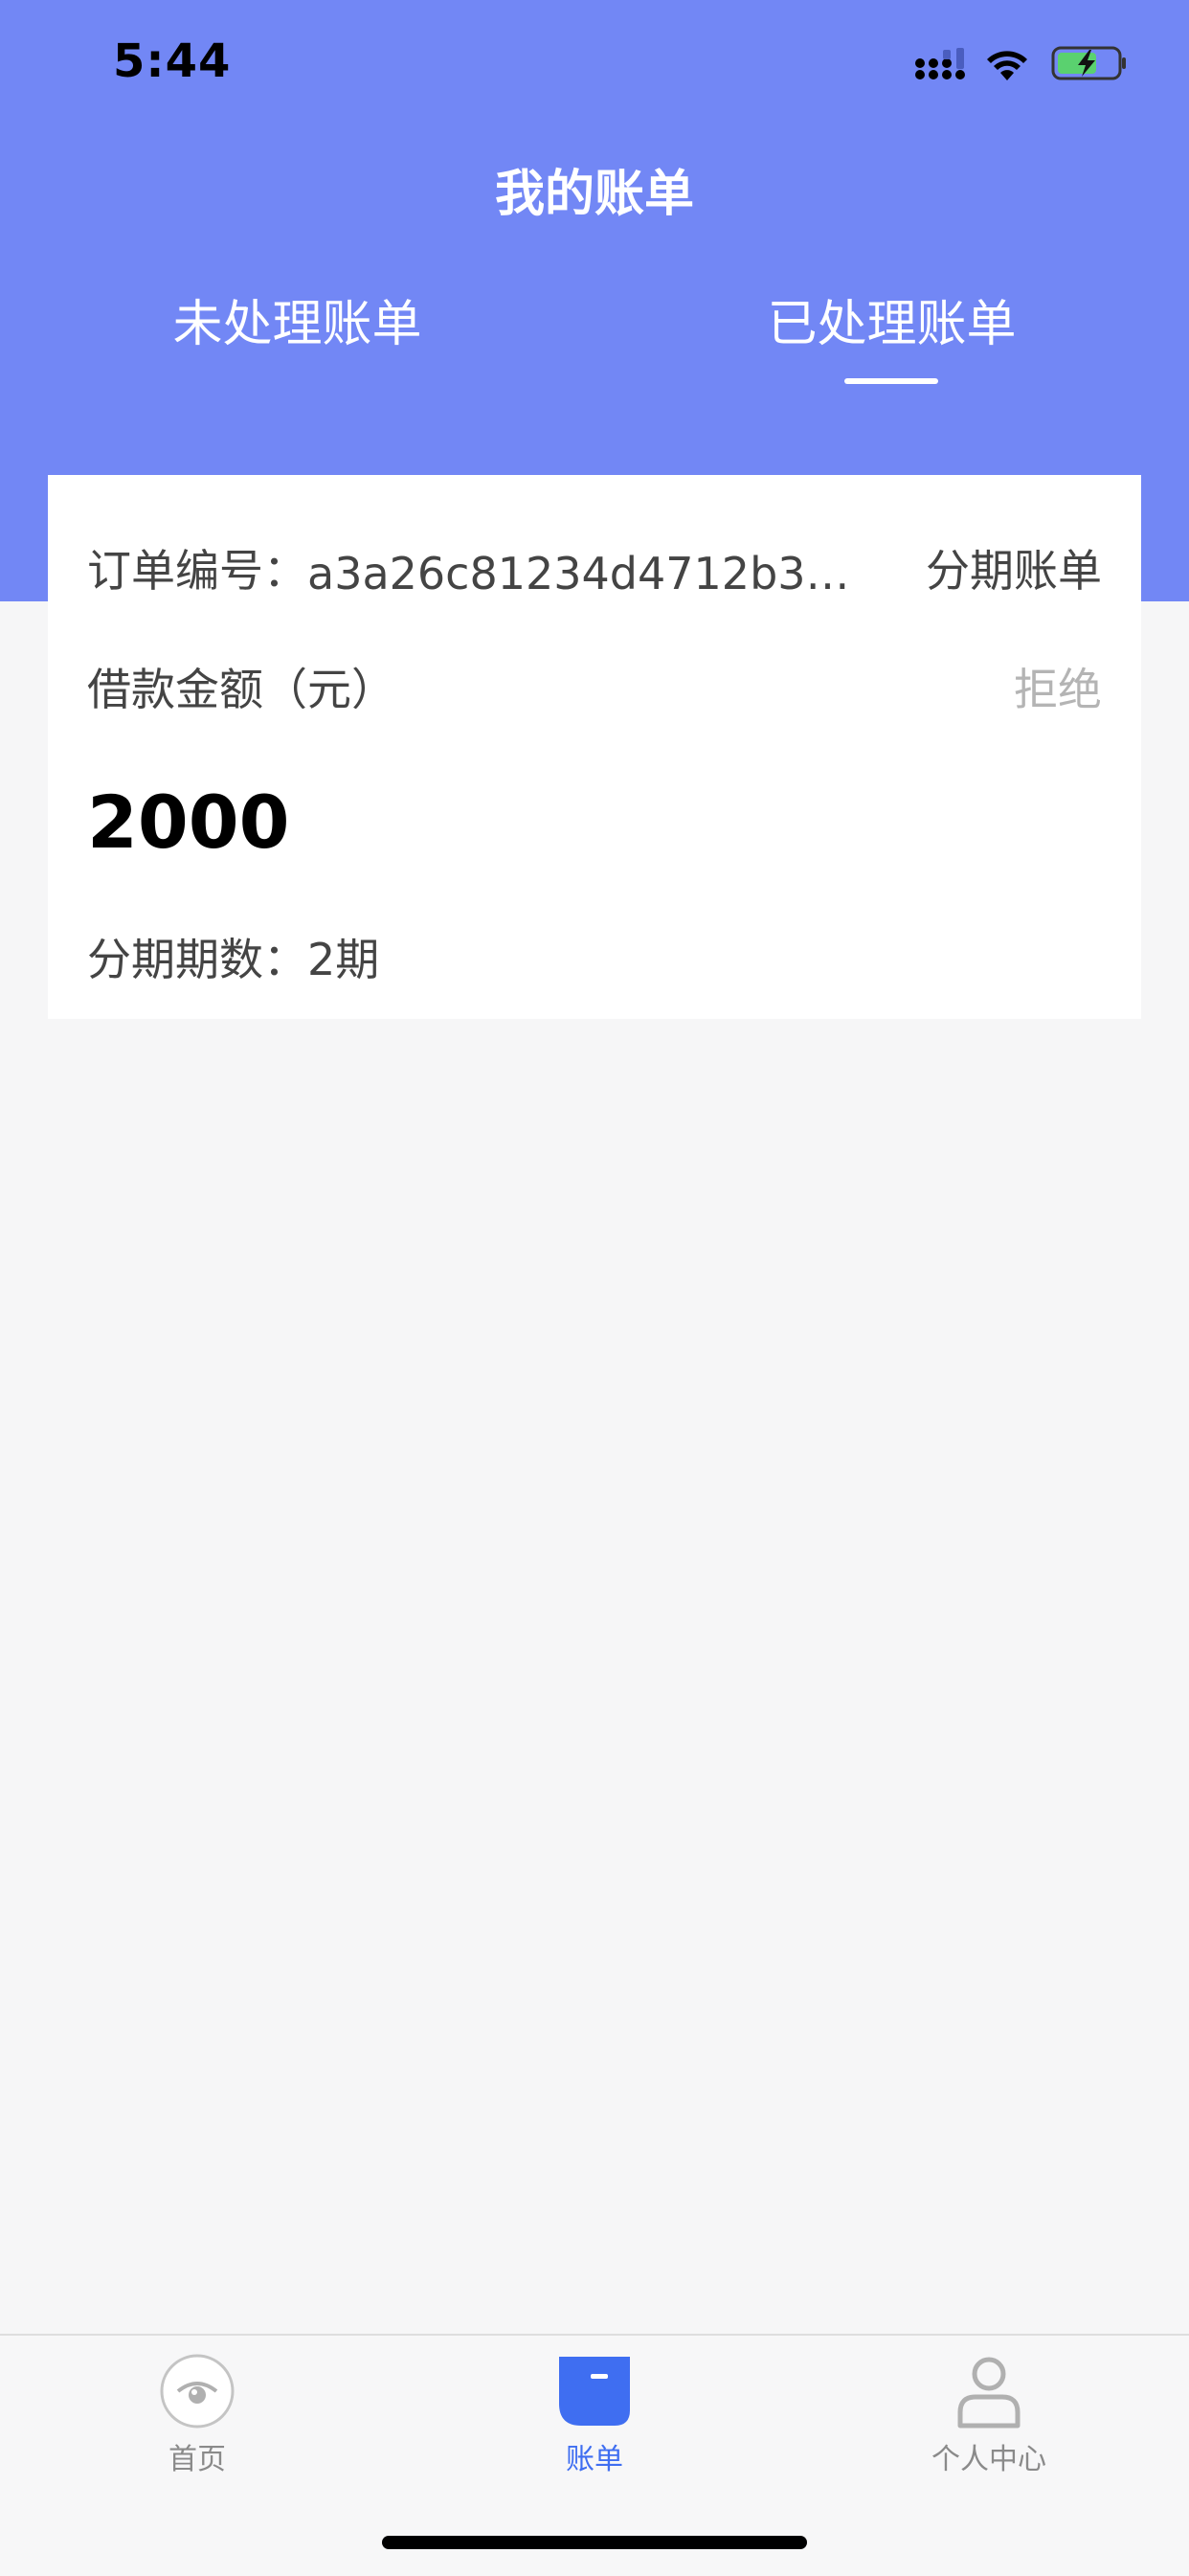 This screenshot has width=1189, height=2576. Describe the element at coordinates (197, 571) in the screenshot. I see `order-number-label: 订单编号：` at that location.